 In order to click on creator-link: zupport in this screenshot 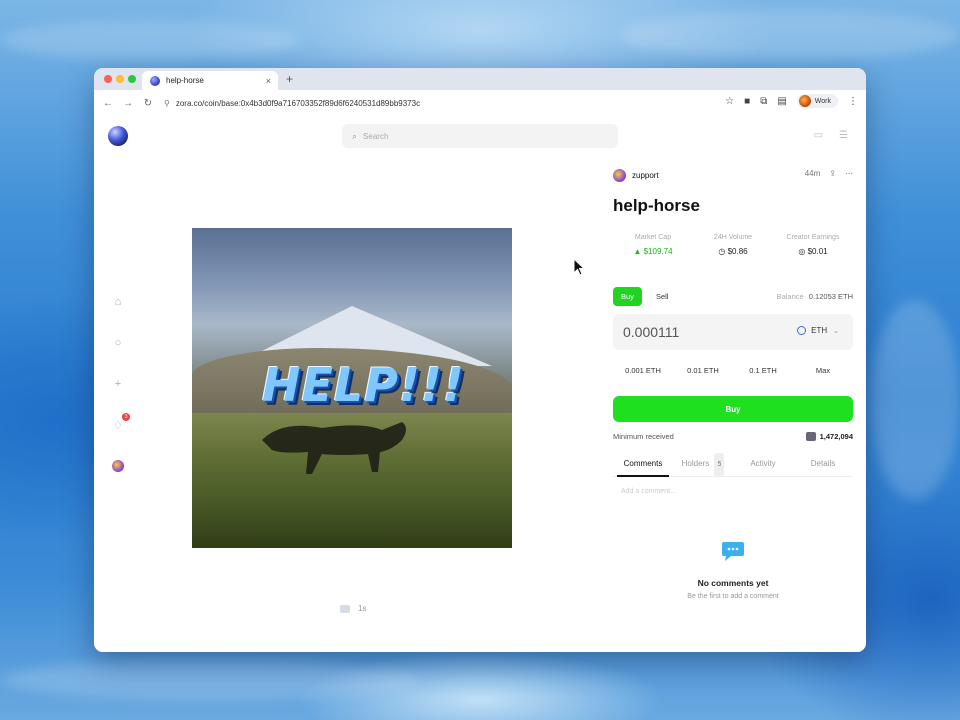, I will do `click(636, 175)`.